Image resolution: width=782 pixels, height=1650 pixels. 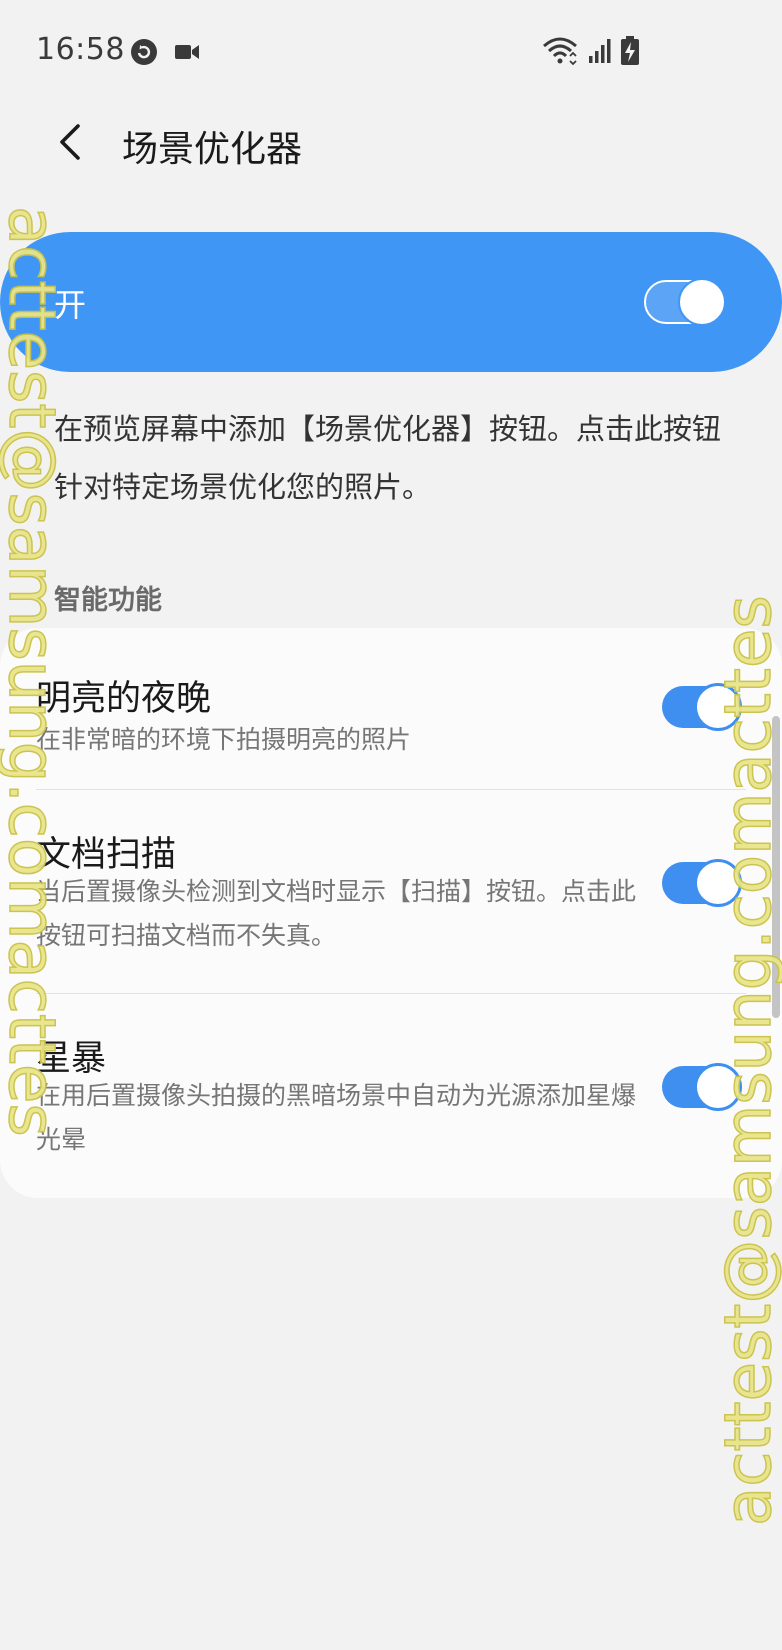 What do you see at coordinates (391, 302) in the screenshot?
I see `master-switch-bar: 开` at bounding box center [391, 302].